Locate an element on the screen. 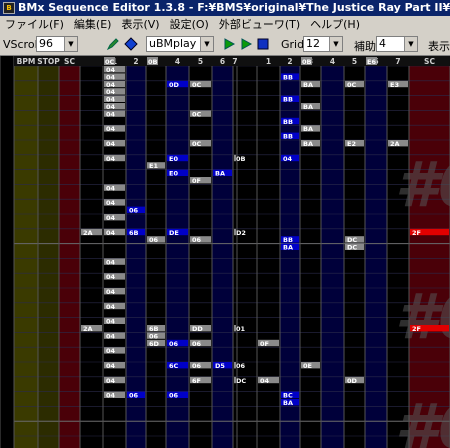 The width and height of the screenshot is (450, 448). play-icon is located at coordinates (229, 44).